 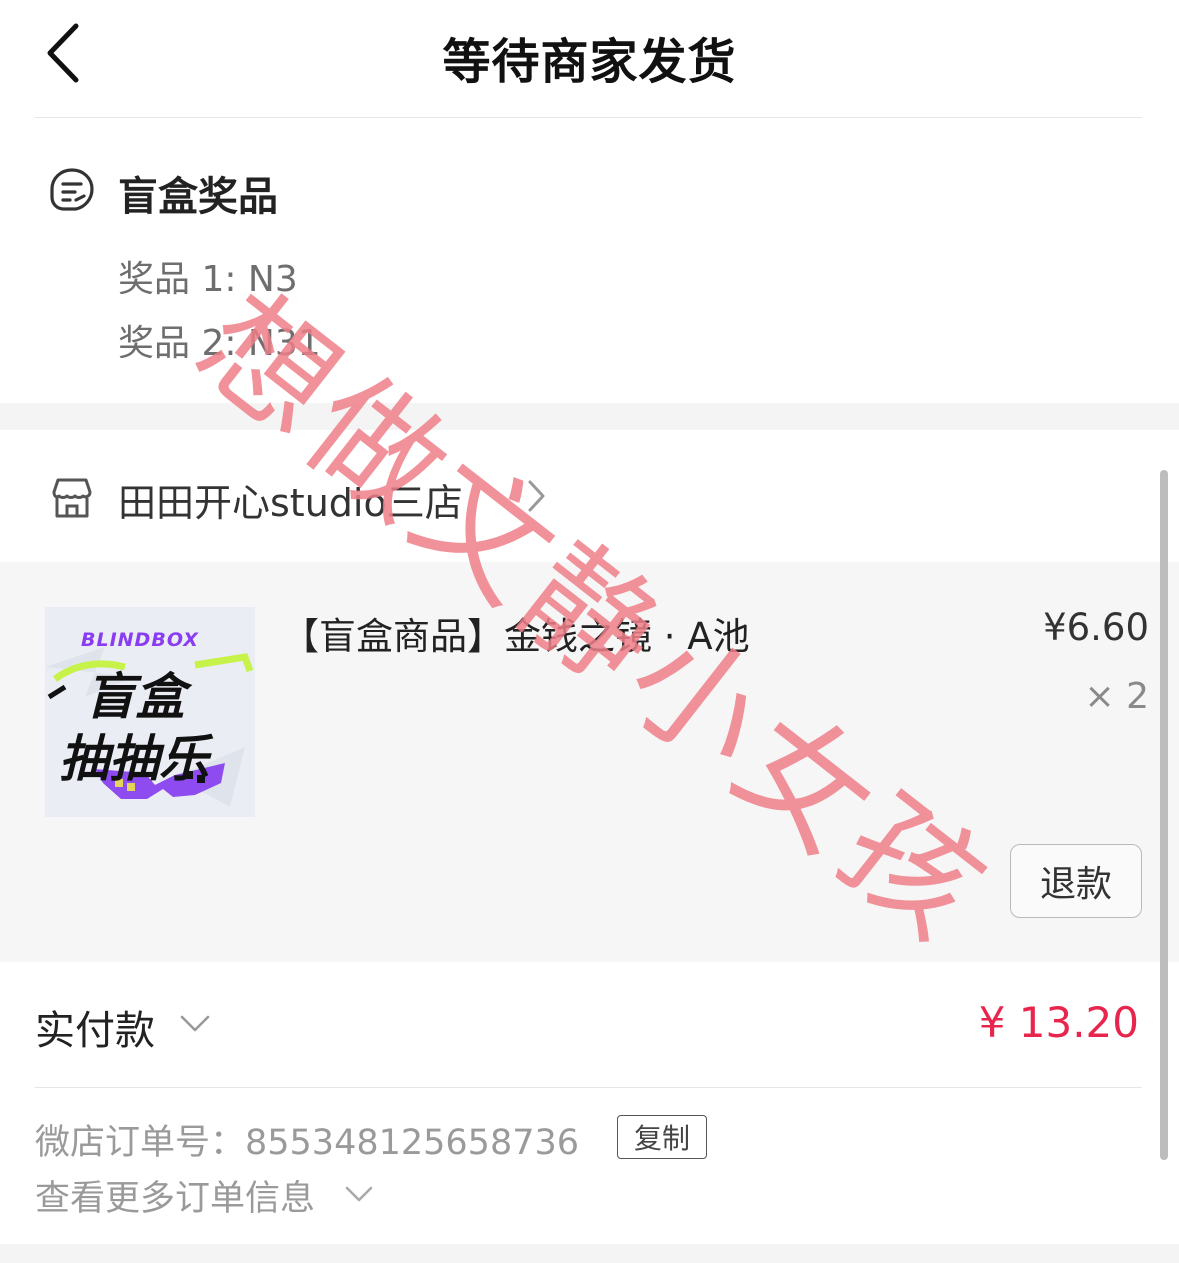 I want to click on store-icon, so click(x=72, y=498).